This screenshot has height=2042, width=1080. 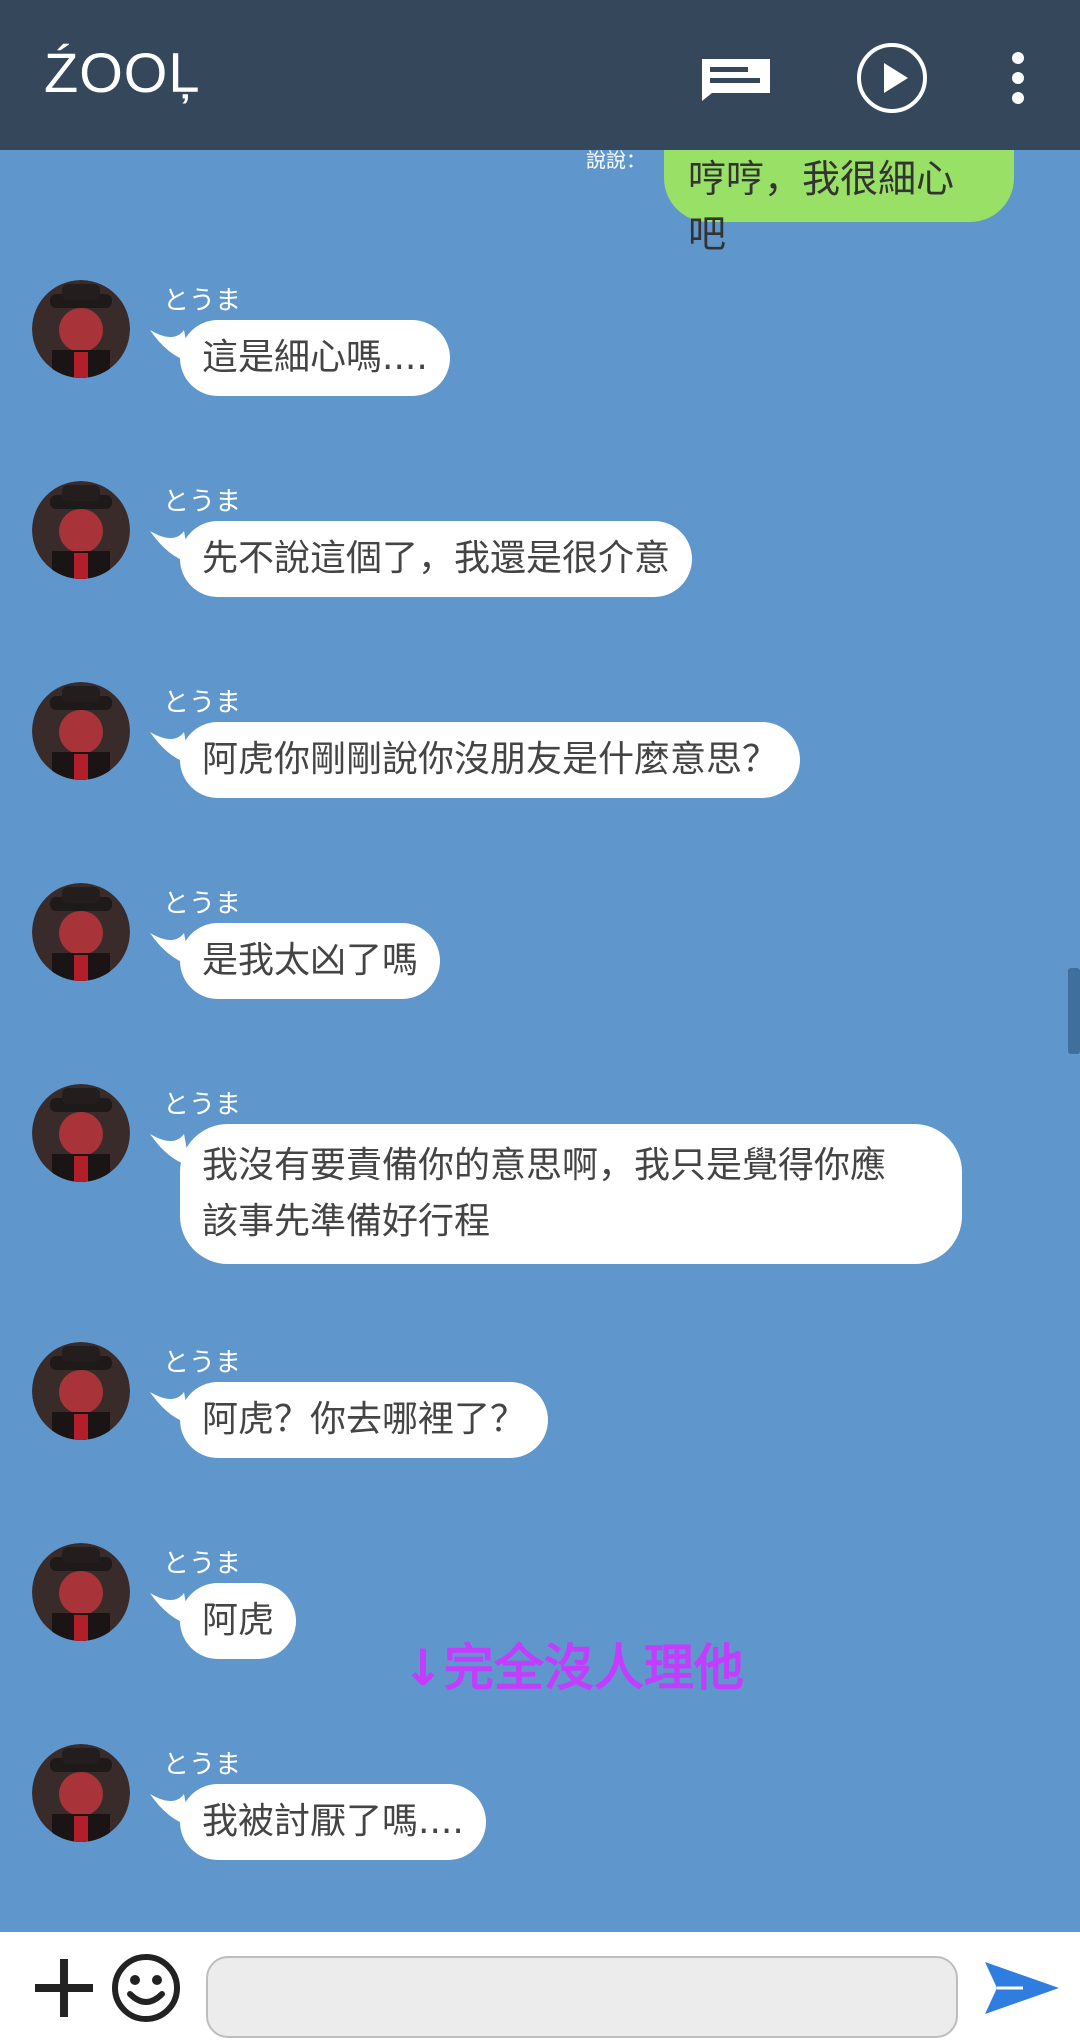 I want to click on chat-title: ŹOOĻ, so click(x=122, y=72).